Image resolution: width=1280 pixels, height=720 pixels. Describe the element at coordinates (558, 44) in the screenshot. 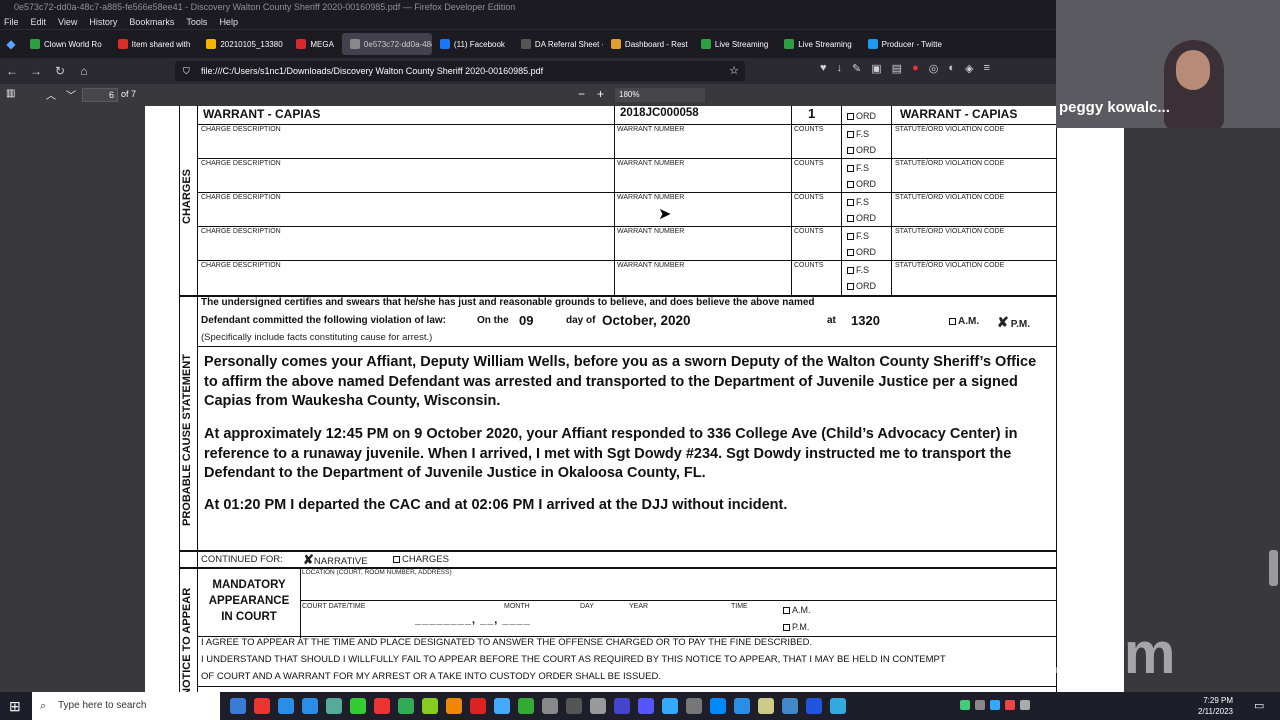

I see `browser-tab: DA Referral Sheet - D` at that location.